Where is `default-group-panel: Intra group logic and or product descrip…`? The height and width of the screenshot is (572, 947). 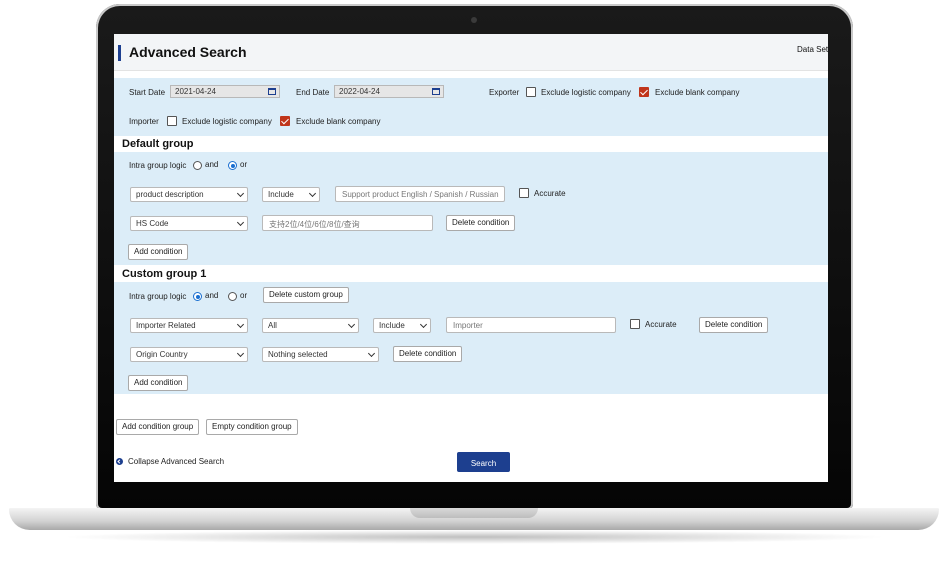
default-group-panel: Intra group logic and or product descrip… is located at coordinates (471, 208).